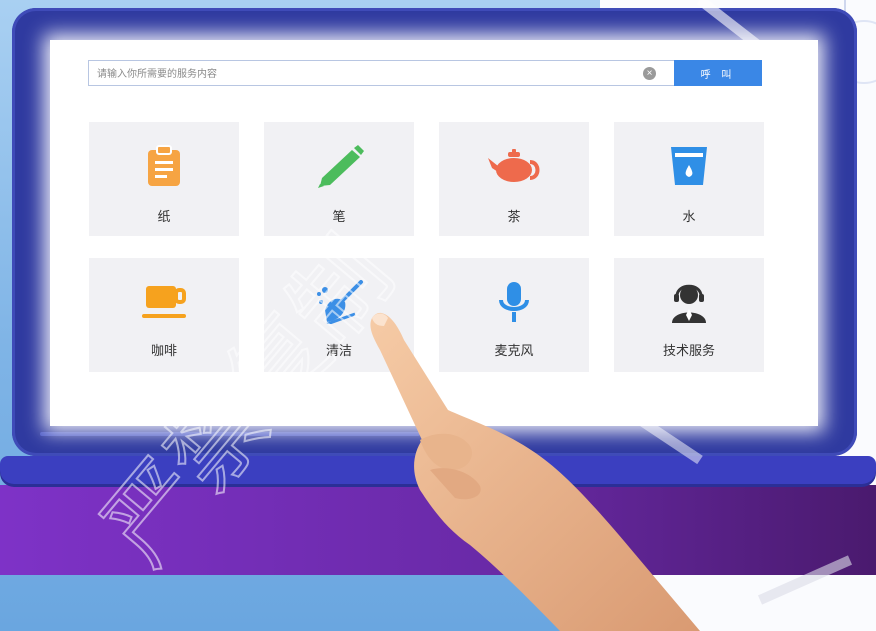 This screenshot has height=631, width=876. What do you see at coordinates (689, 216) in the screenshot?
I see `service-label: 水` at bounding box center [689, 216].